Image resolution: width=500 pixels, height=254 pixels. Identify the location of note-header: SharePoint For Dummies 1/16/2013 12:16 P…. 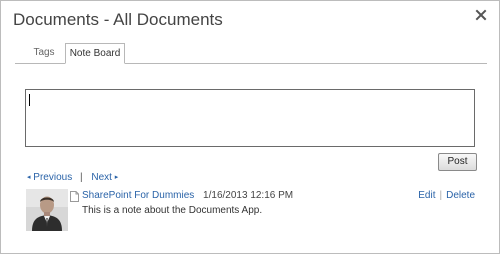
(187, 195).